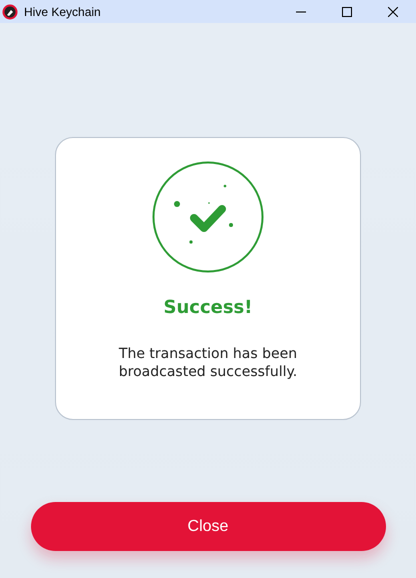 This screenshot has width=416, height=578. I want to click on window-title: Hive Keychain, so click(63, 11).